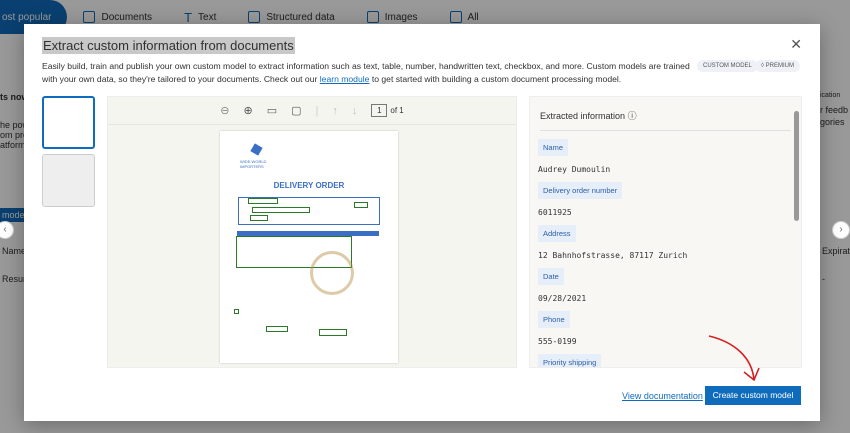  I want to click on badge-label: PREMIUM, so click(779, 66).